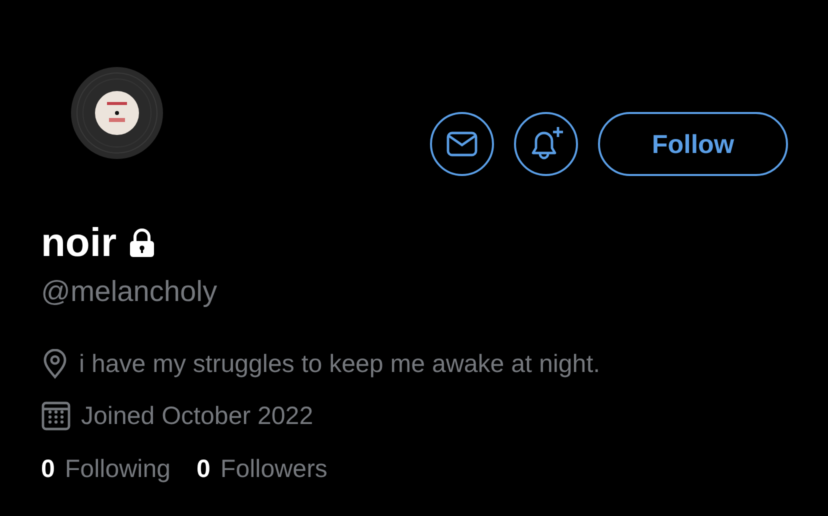 Image resolution: width=828 pixels, height=516 pixels. What do you see at coordinates (56, 416) in the screenshot?
I see `calendar-icon` at bounding box center [56, 416].